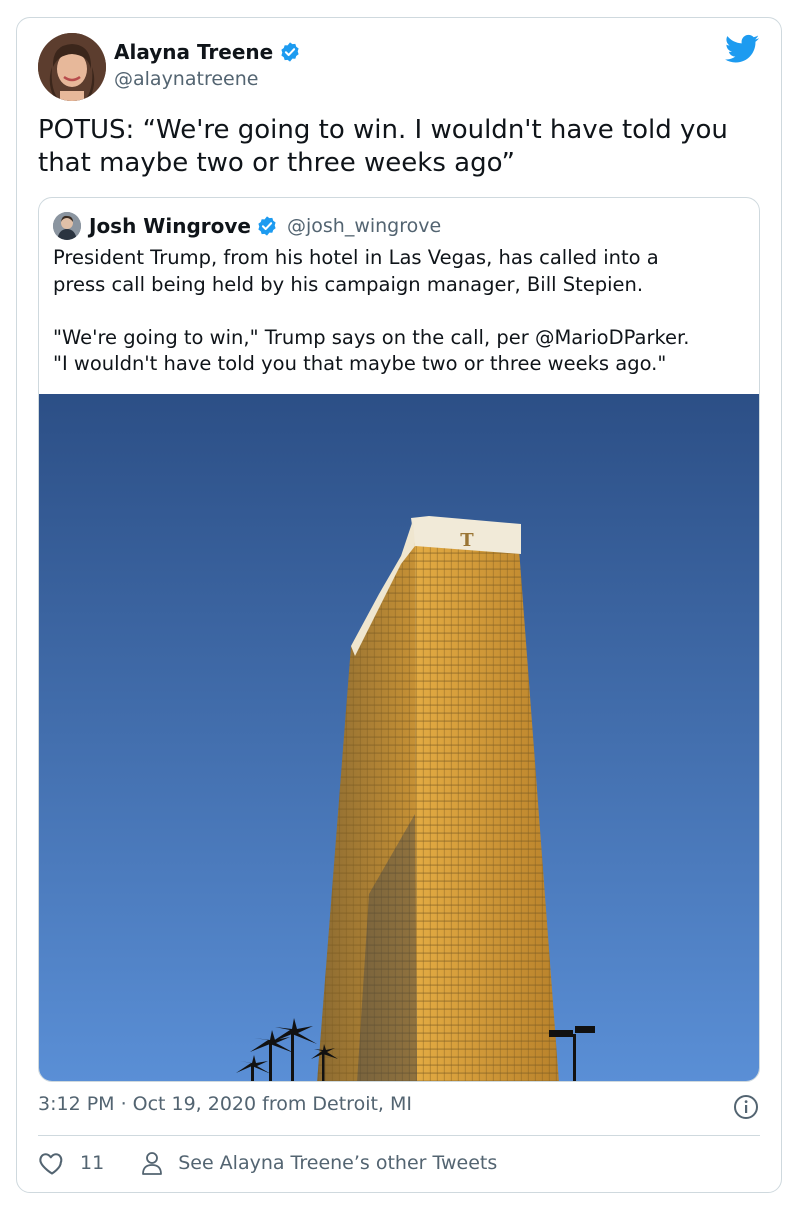 This screenshot has width=799, height=1212. What do you see at coordinates (76, 1104) in the screenshot?
I see `tweet-time: 3:12 PM` at bounding box center [76, 1104].